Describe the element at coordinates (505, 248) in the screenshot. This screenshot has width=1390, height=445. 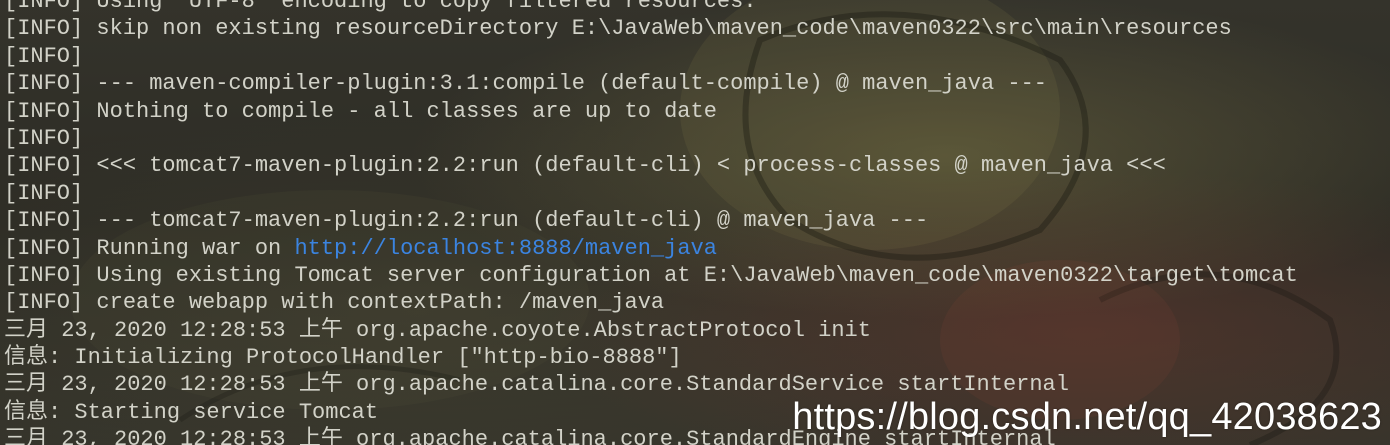
I see `localhost-link: http://localhost:8888/maven_java` at that location.